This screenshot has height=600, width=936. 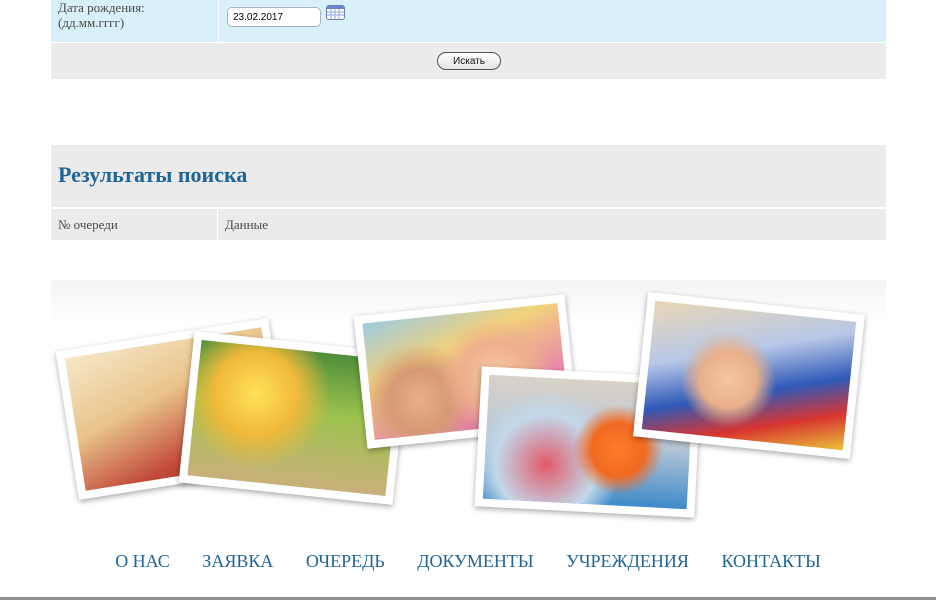 I want to click on nav-link-contacts: КОНТАКТЫ, so click(x=770, y=561).